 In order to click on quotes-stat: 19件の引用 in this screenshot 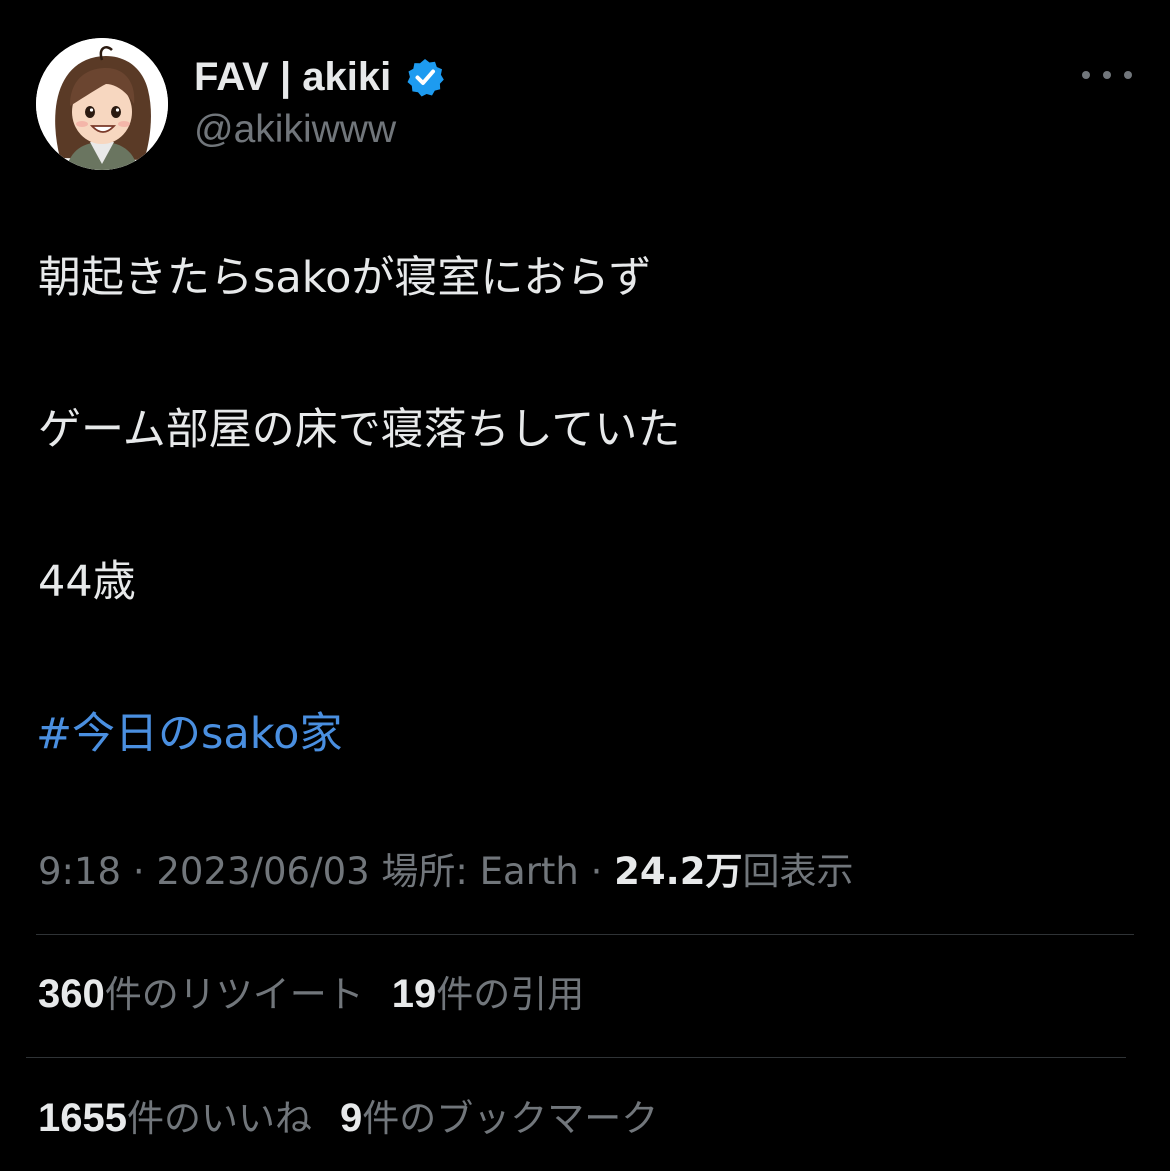, I will do `click(488, 994)`.